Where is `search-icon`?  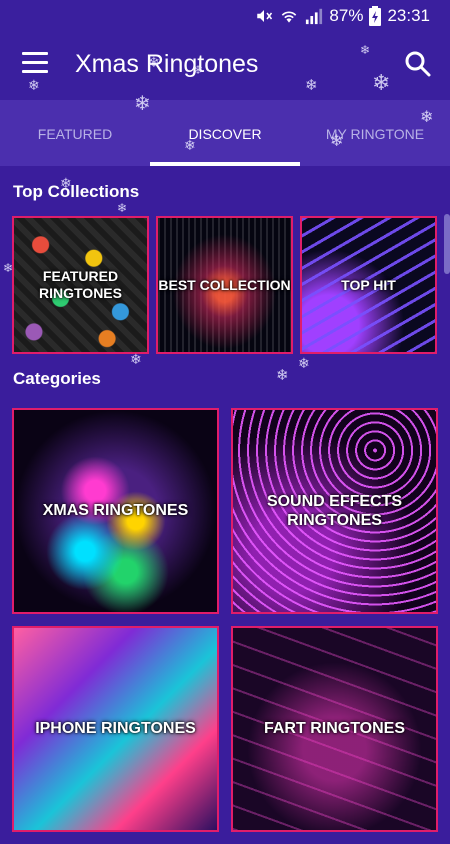 search-icon is located at coordinates (418, 64).